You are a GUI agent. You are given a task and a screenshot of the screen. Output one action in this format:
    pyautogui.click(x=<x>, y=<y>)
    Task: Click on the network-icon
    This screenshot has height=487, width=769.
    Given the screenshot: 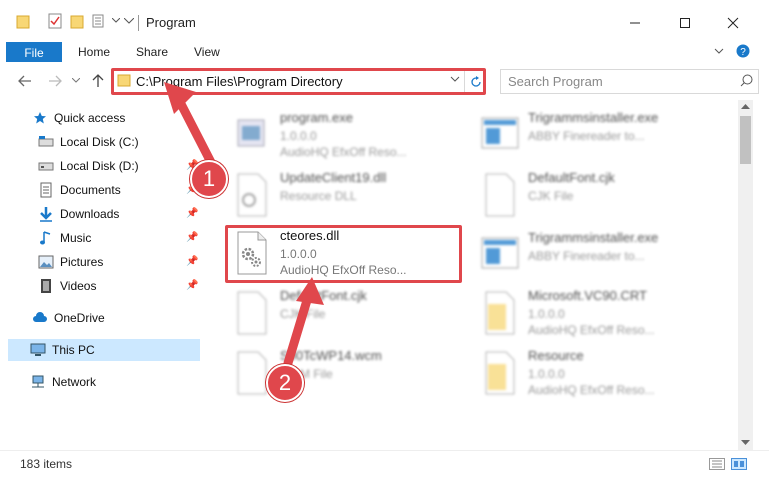 What is the action you would take?
    pyautogui.click(x=38, y=382)
    